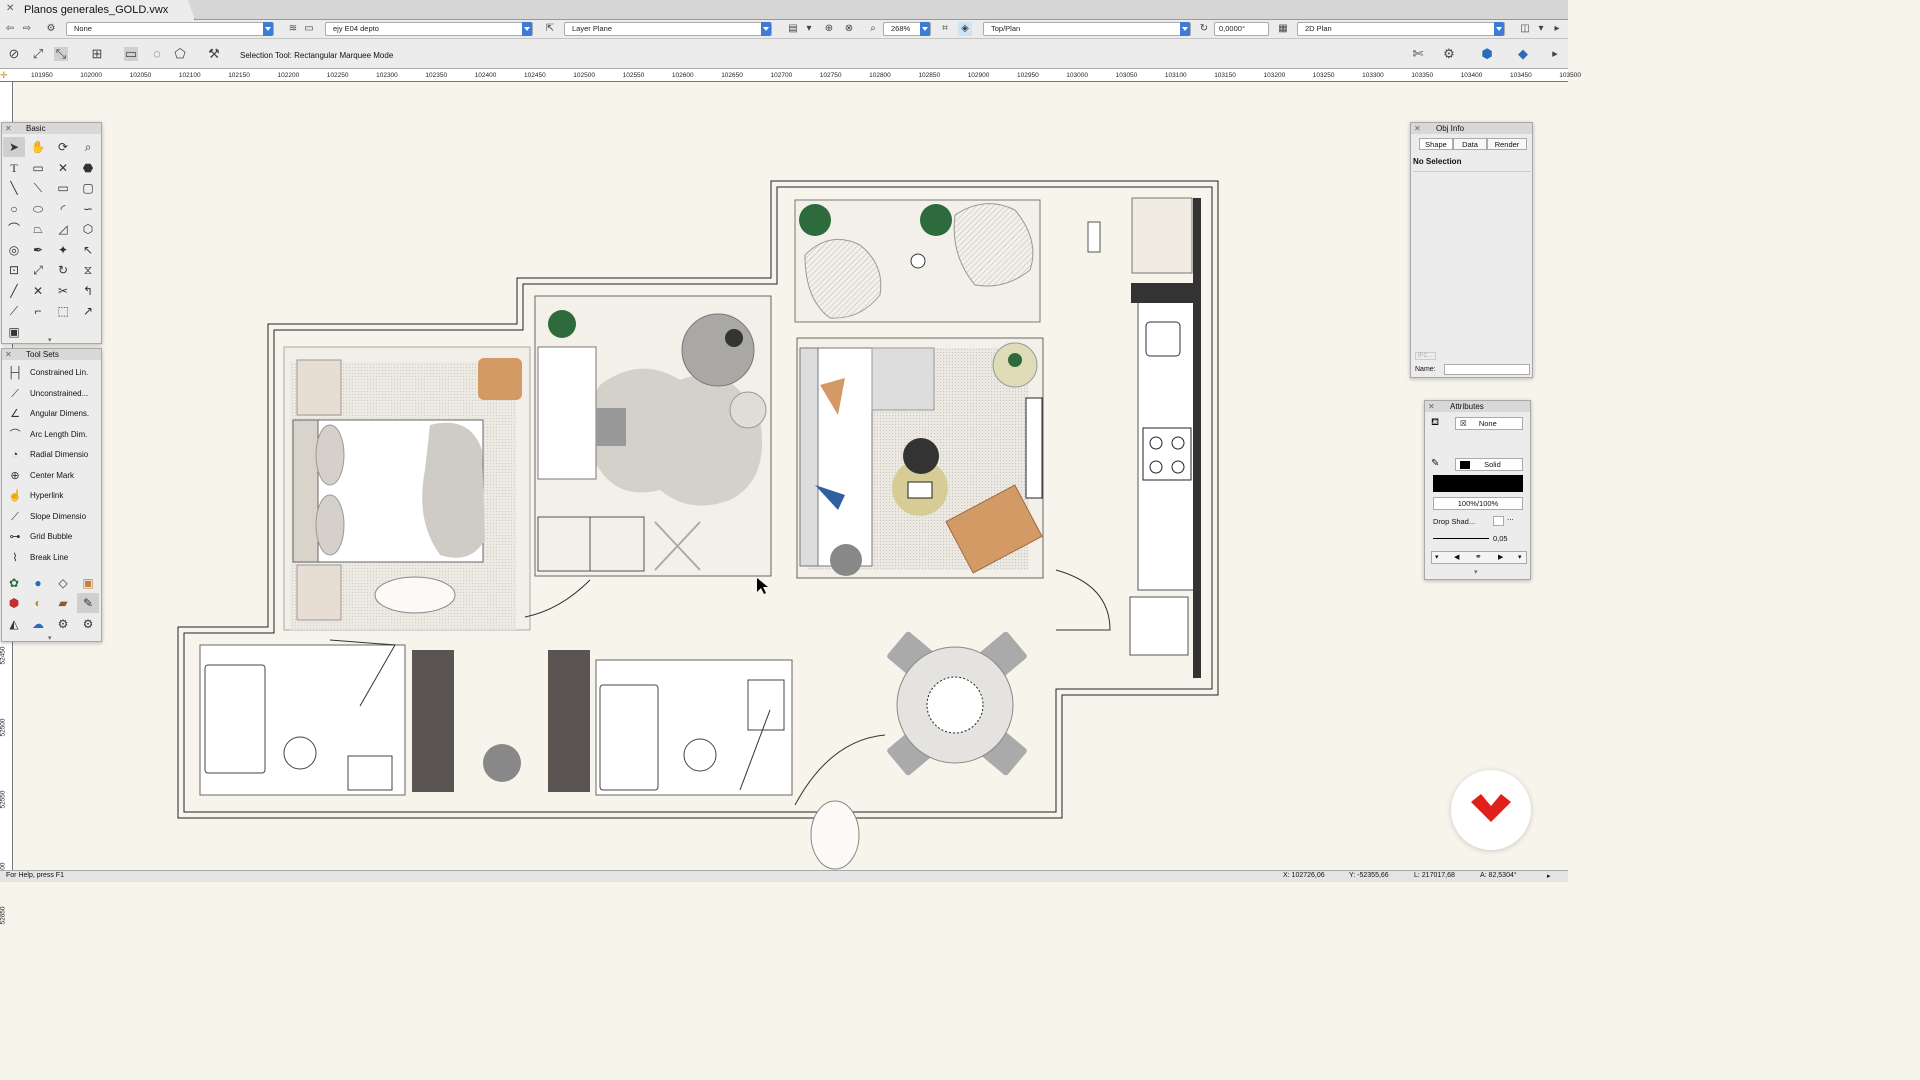 Image resolution: width=1920 pixels, height=1080 pixels. What do you see at coordinates (1241, 29) in the screenshot?
I see `rotation-field: 0,0000°` at bounding box center [1241, 29].